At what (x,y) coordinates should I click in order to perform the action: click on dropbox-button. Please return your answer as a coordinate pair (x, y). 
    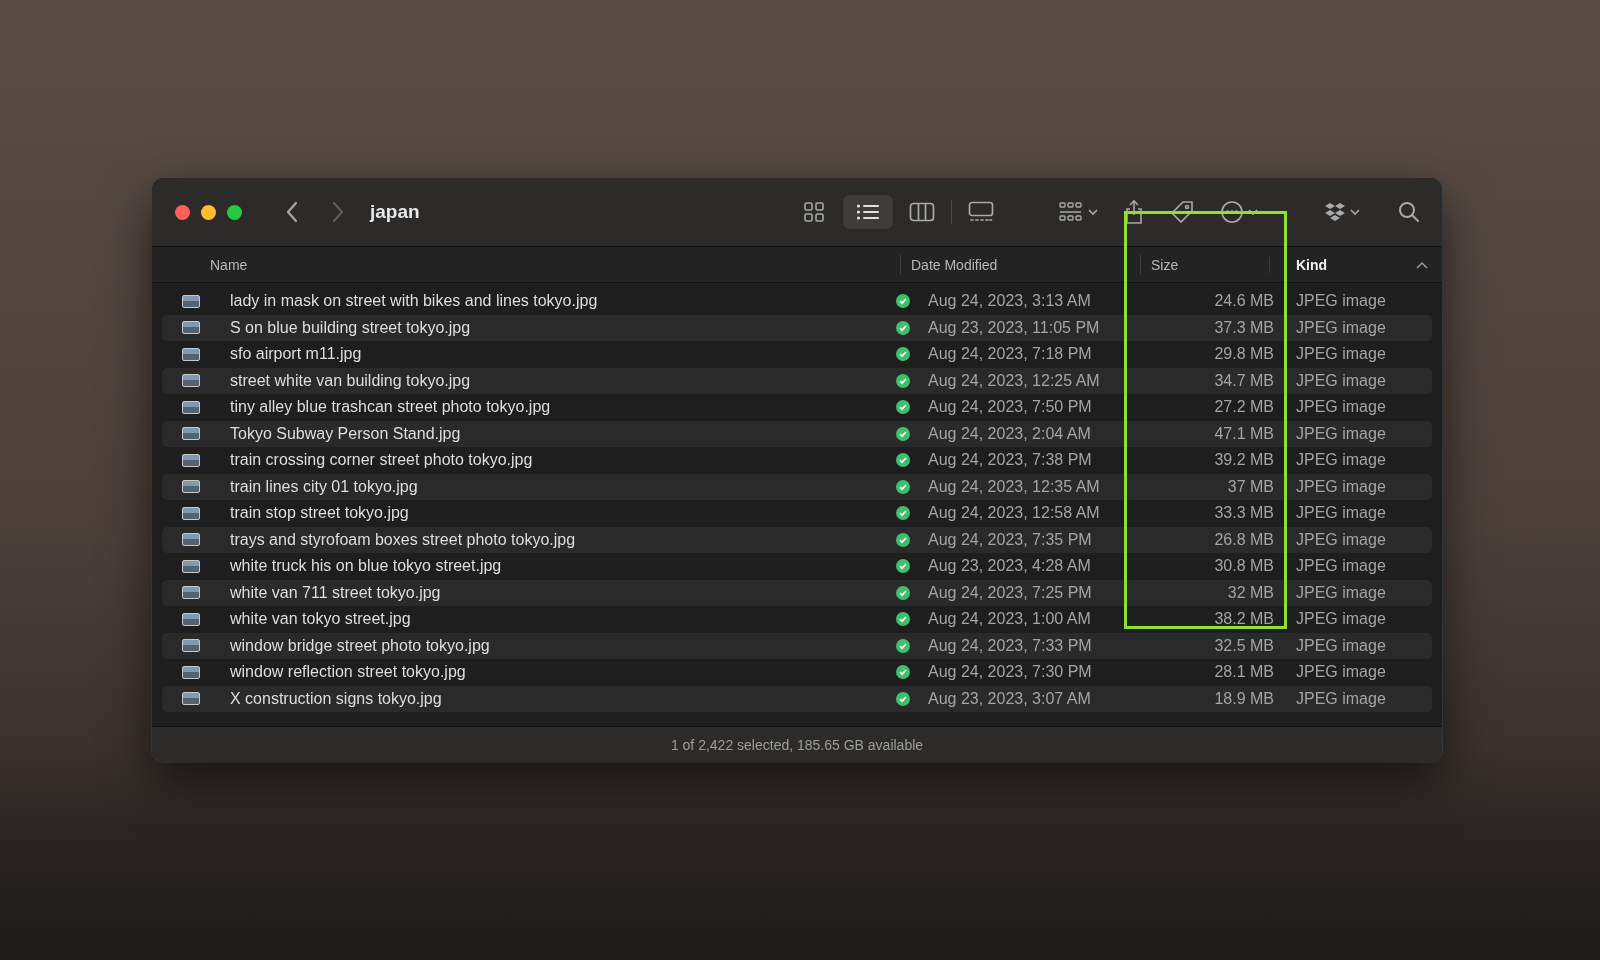
    Looking at the image, I should click on (1342, 212).